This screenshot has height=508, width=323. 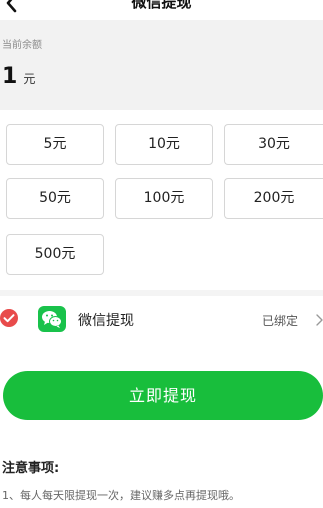 What do you see at coordinates (29, 79) in the screenshot?
I see `balance-unit: 元` at bounding box center [29, 79].